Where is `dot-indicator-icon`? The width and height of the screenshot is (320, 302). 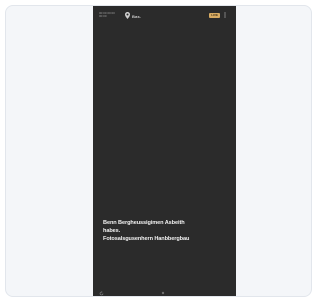 dot-indicator-icon is located at coordinates (163, 293).